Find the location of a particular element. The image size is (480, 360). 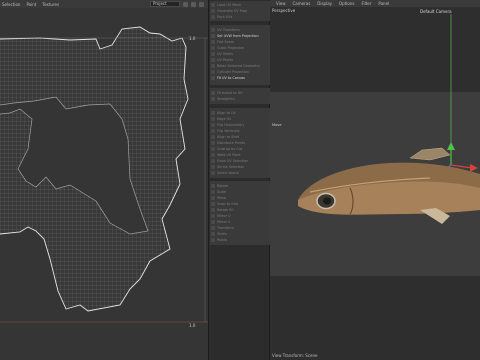

tool-label: UV Shells is located at coordinates (225, 53).